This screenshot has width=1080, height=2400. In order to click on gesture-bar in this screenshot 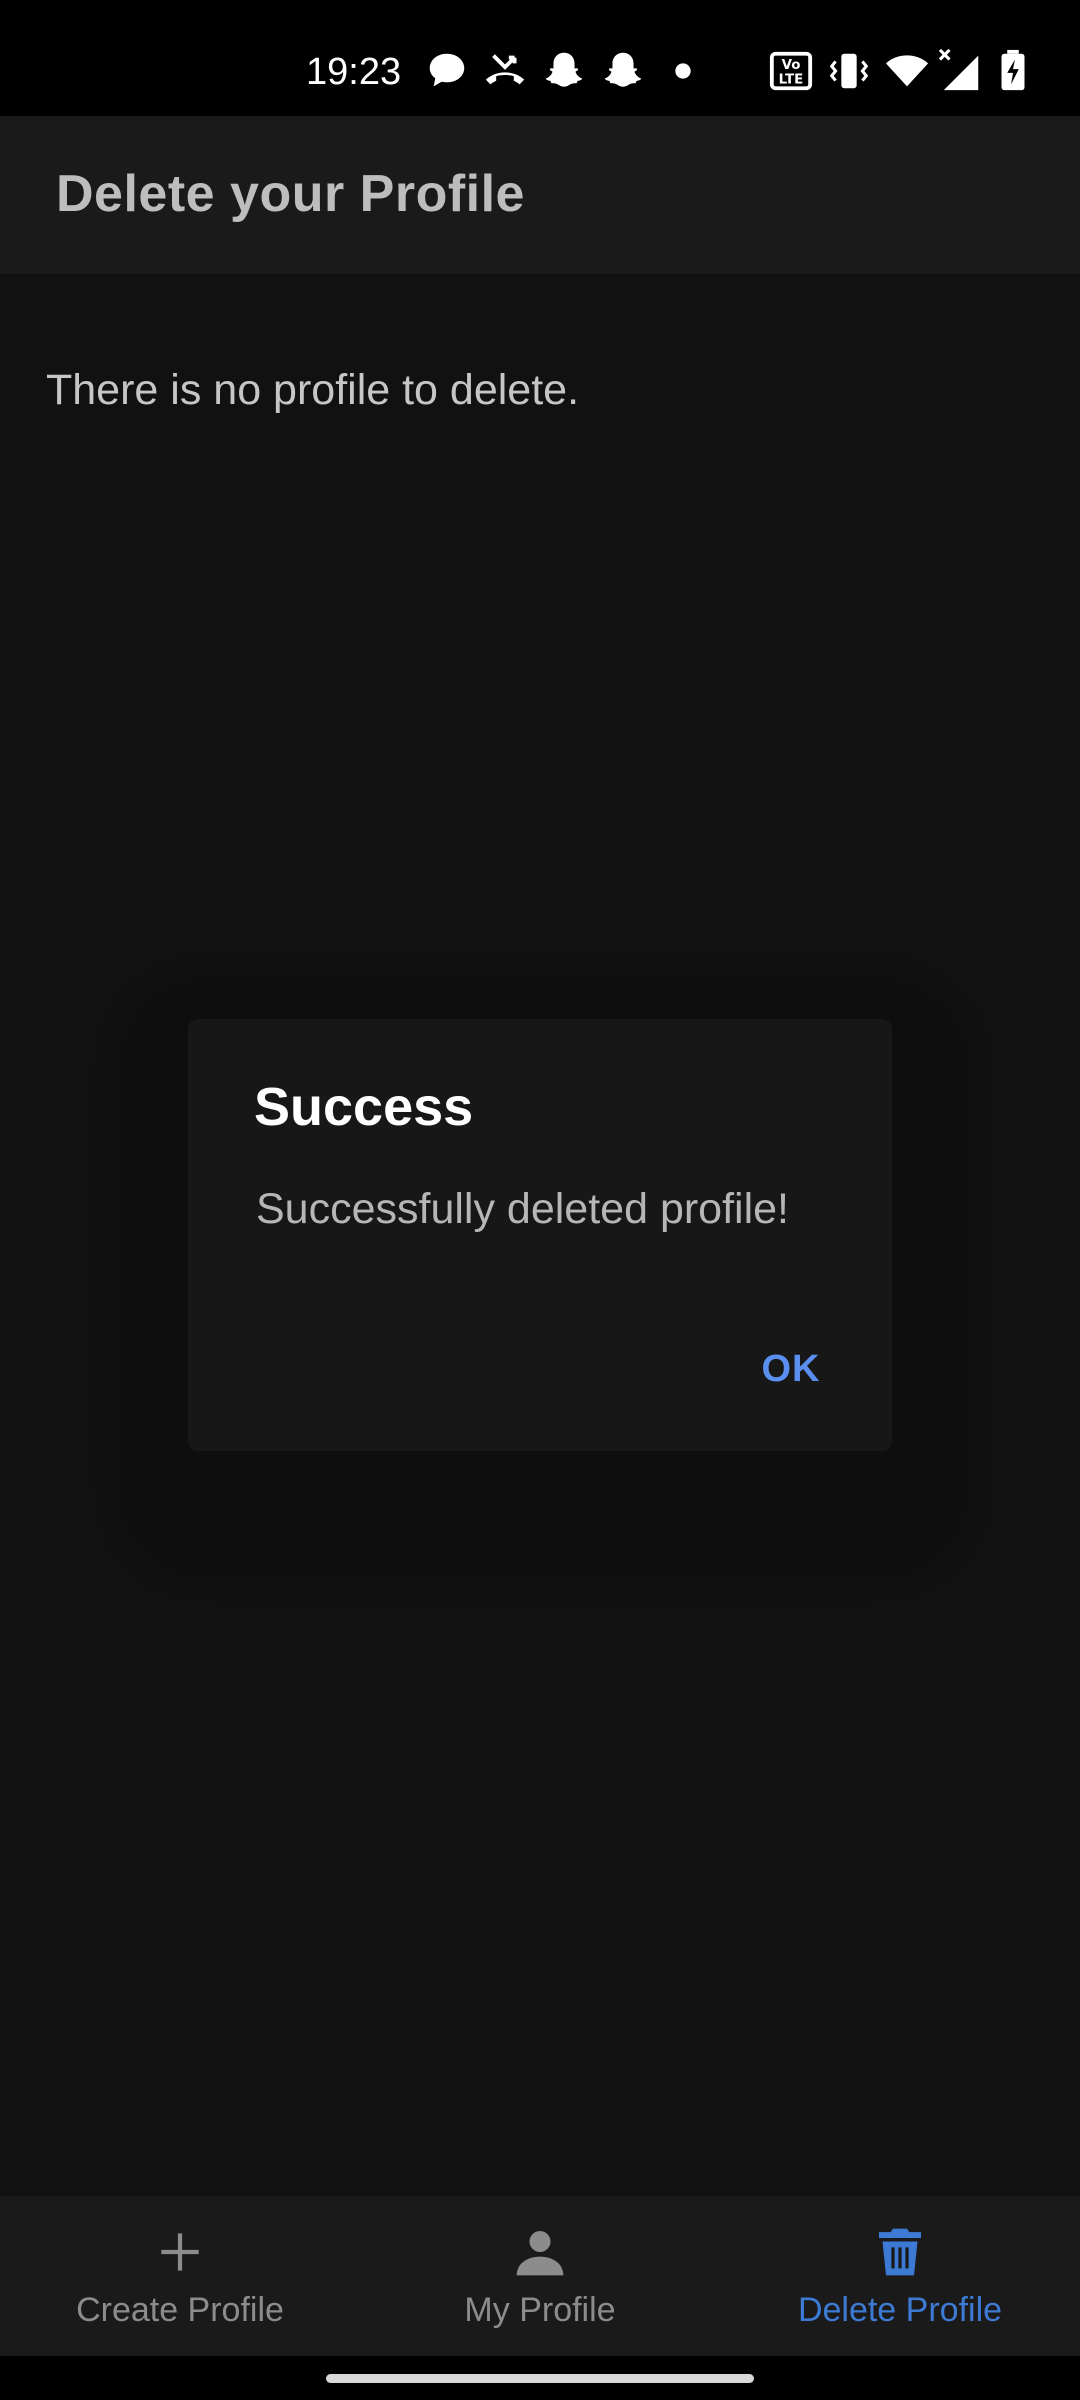, I will do `click(540, 2378)`.